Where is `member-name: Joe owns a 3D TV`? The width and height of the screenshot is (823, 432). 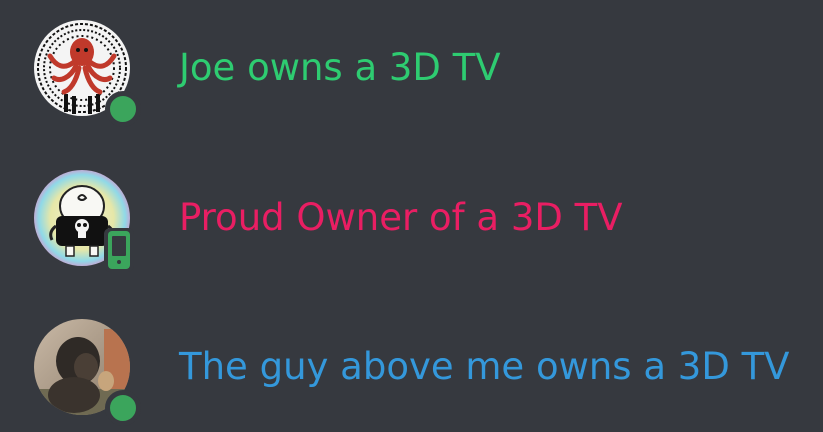 member-name: Joe owns a 3D TV is located at coordinates (340, 68).